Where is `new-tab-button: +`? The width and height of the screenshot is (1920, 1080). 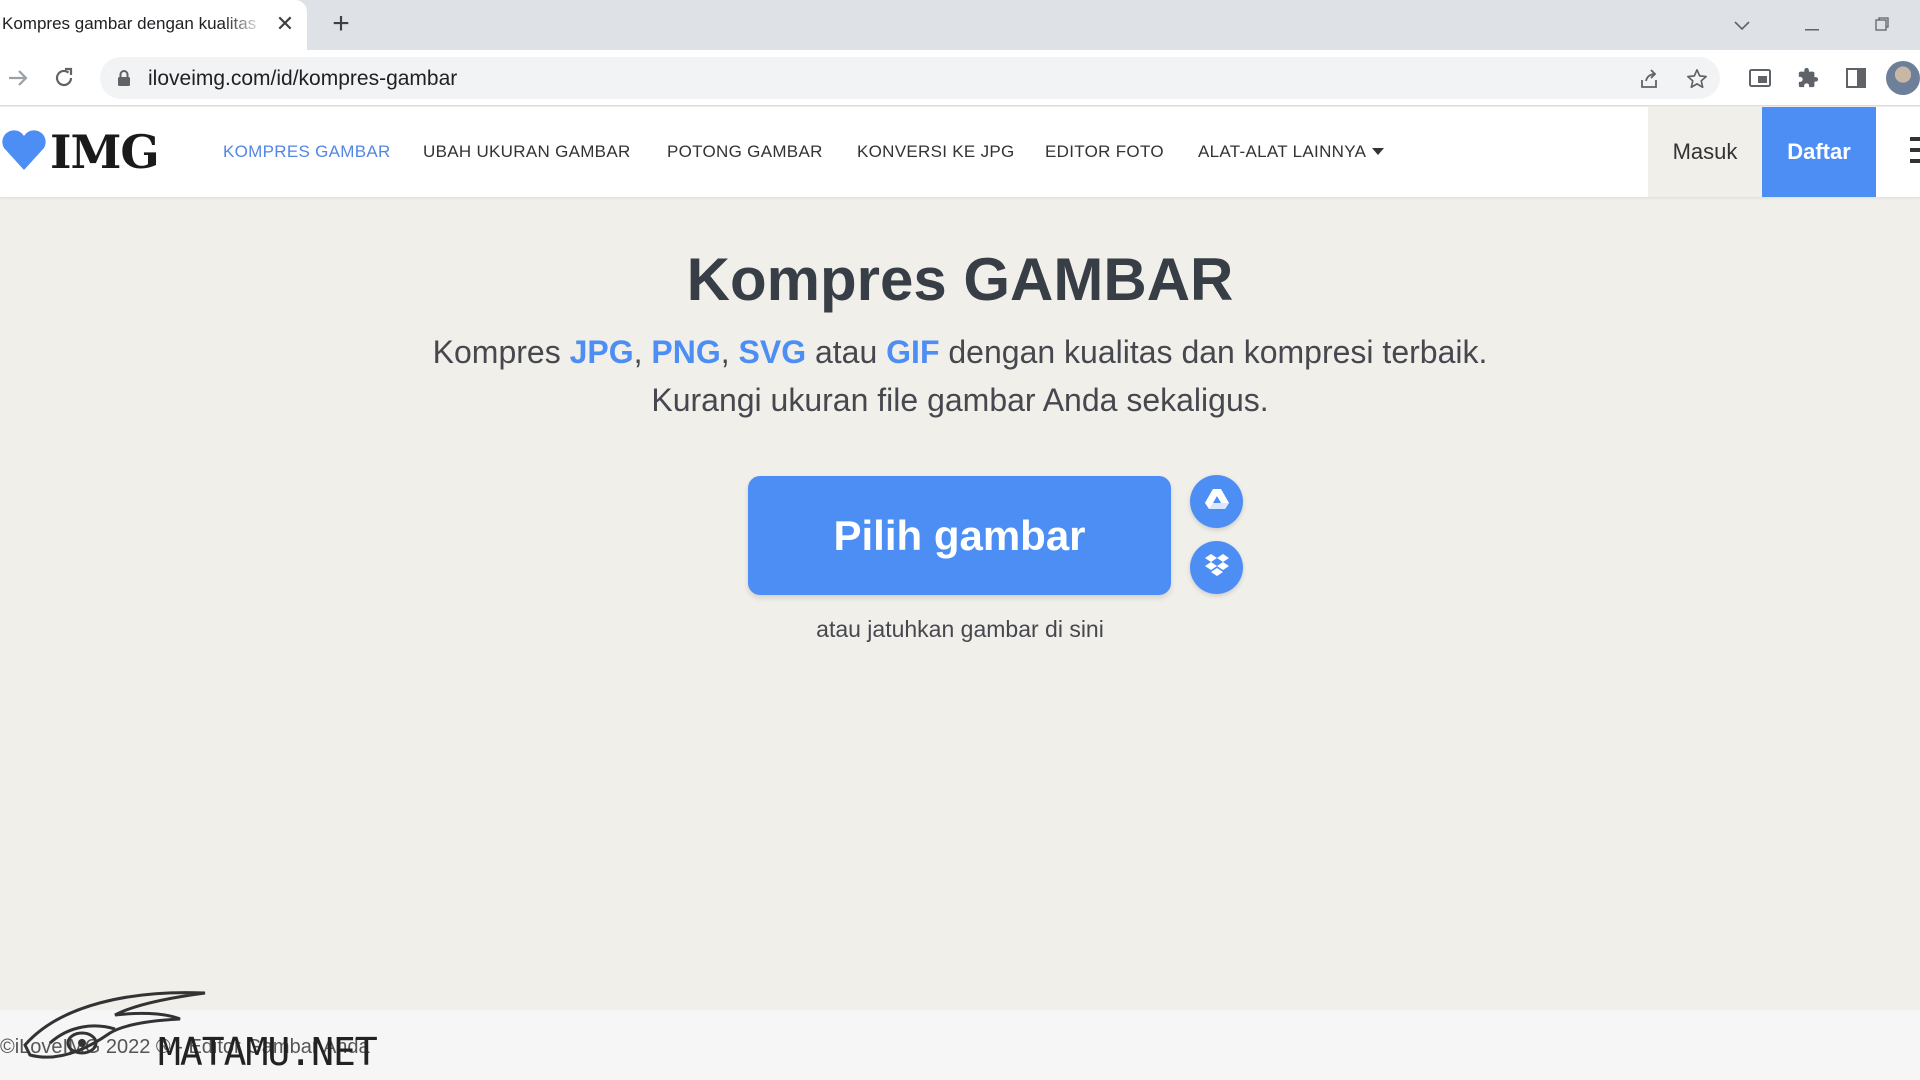 new-tab-button: + is located at coordinates (341, 24).